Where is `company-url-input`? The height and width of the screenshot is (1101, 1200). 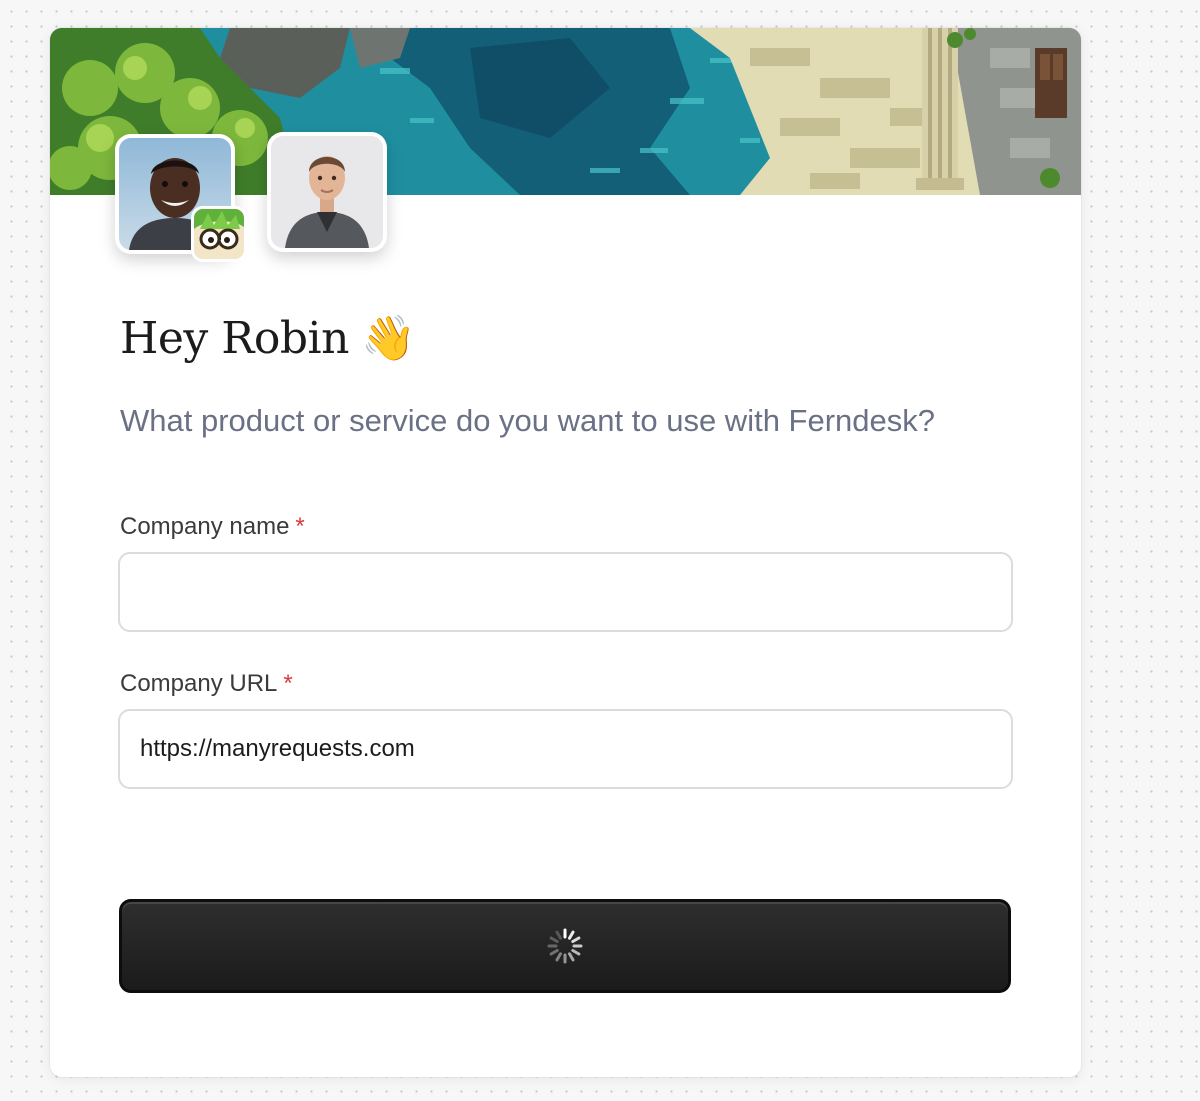
company-url-input is located at coordinates (565, 749).